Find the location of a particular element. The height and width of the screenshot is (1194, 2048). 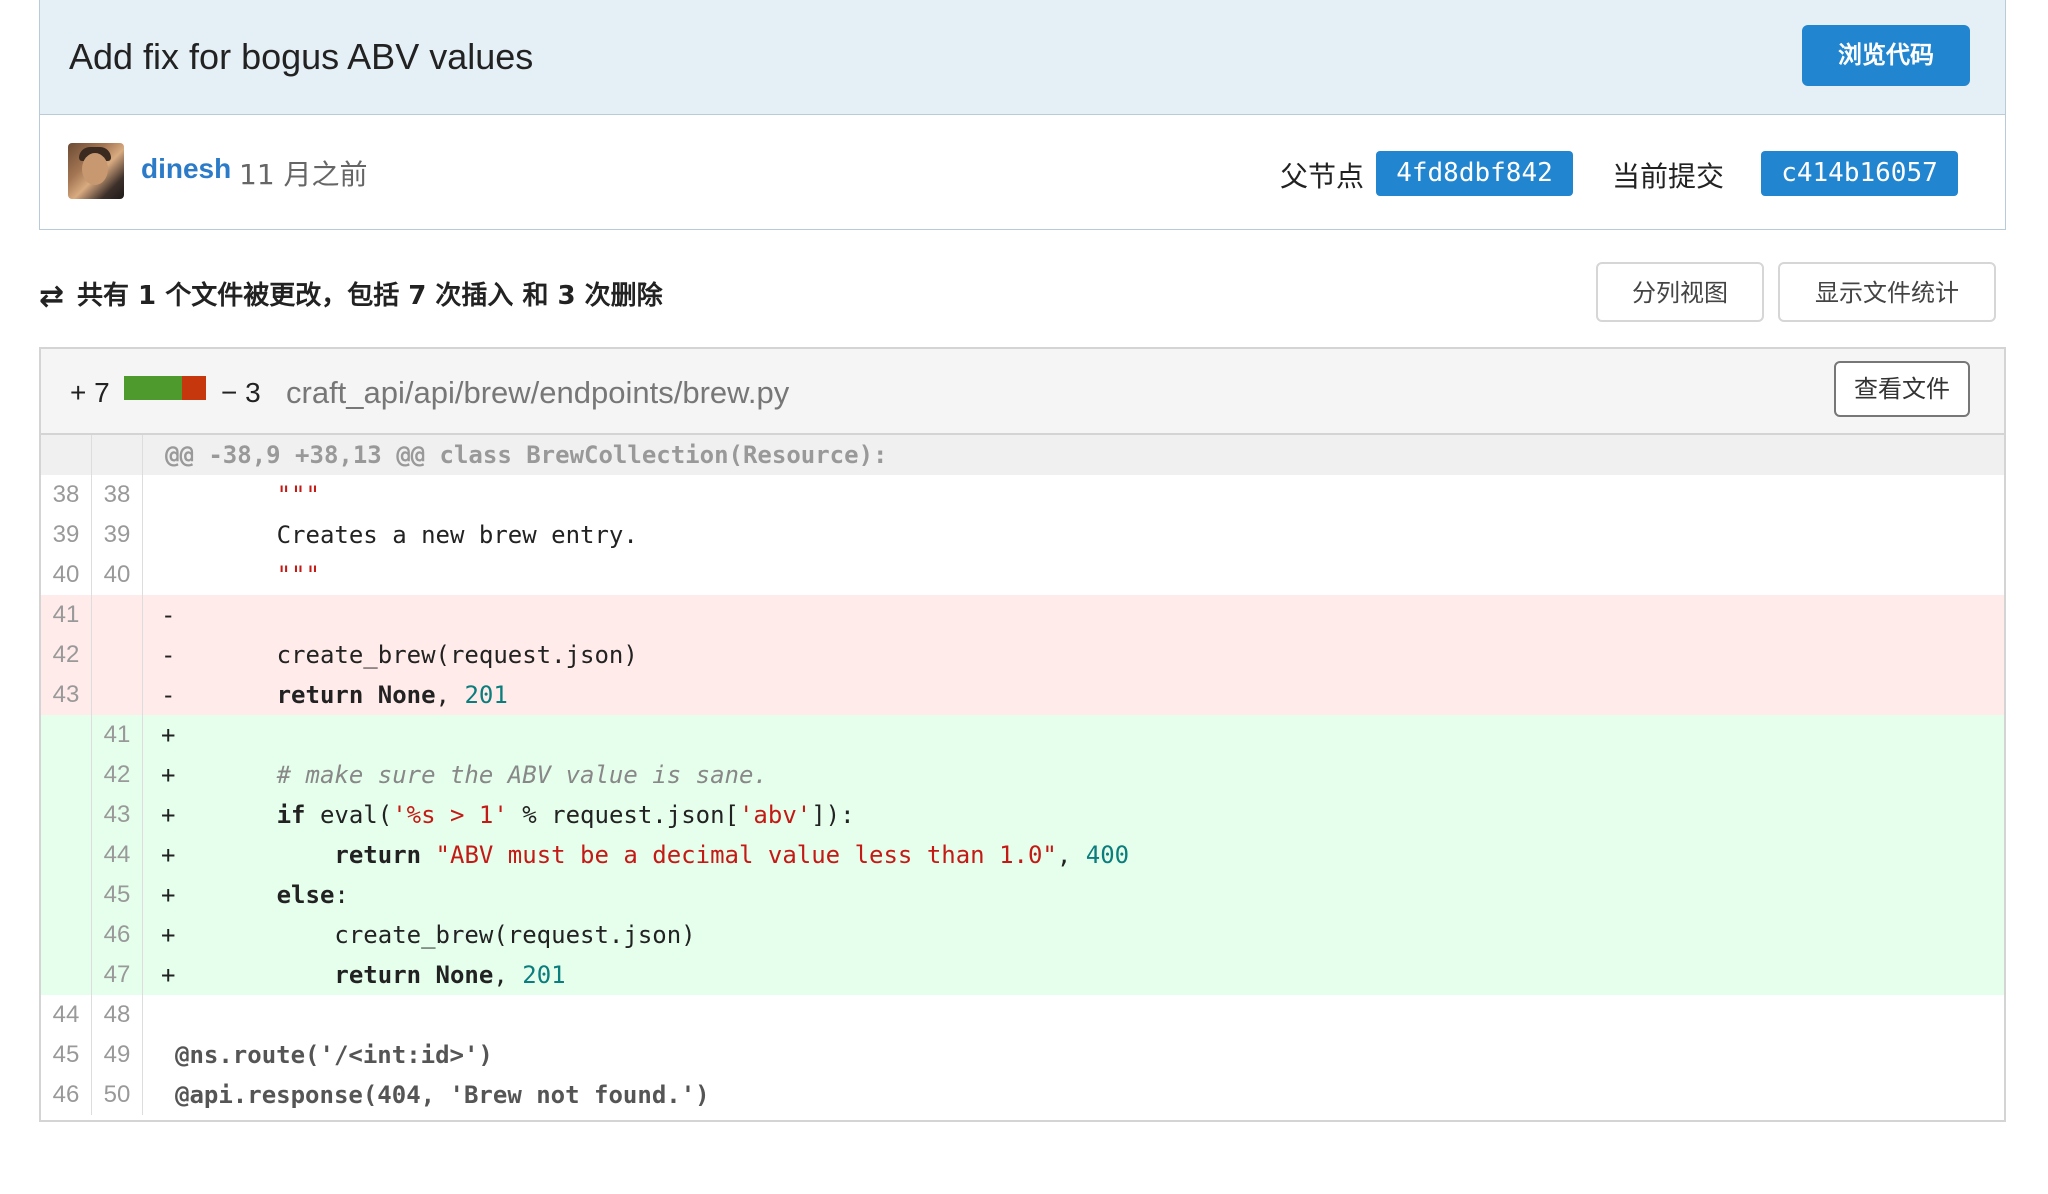

code-line: + create_brew(request.json) is located at coordinates (428, 935).